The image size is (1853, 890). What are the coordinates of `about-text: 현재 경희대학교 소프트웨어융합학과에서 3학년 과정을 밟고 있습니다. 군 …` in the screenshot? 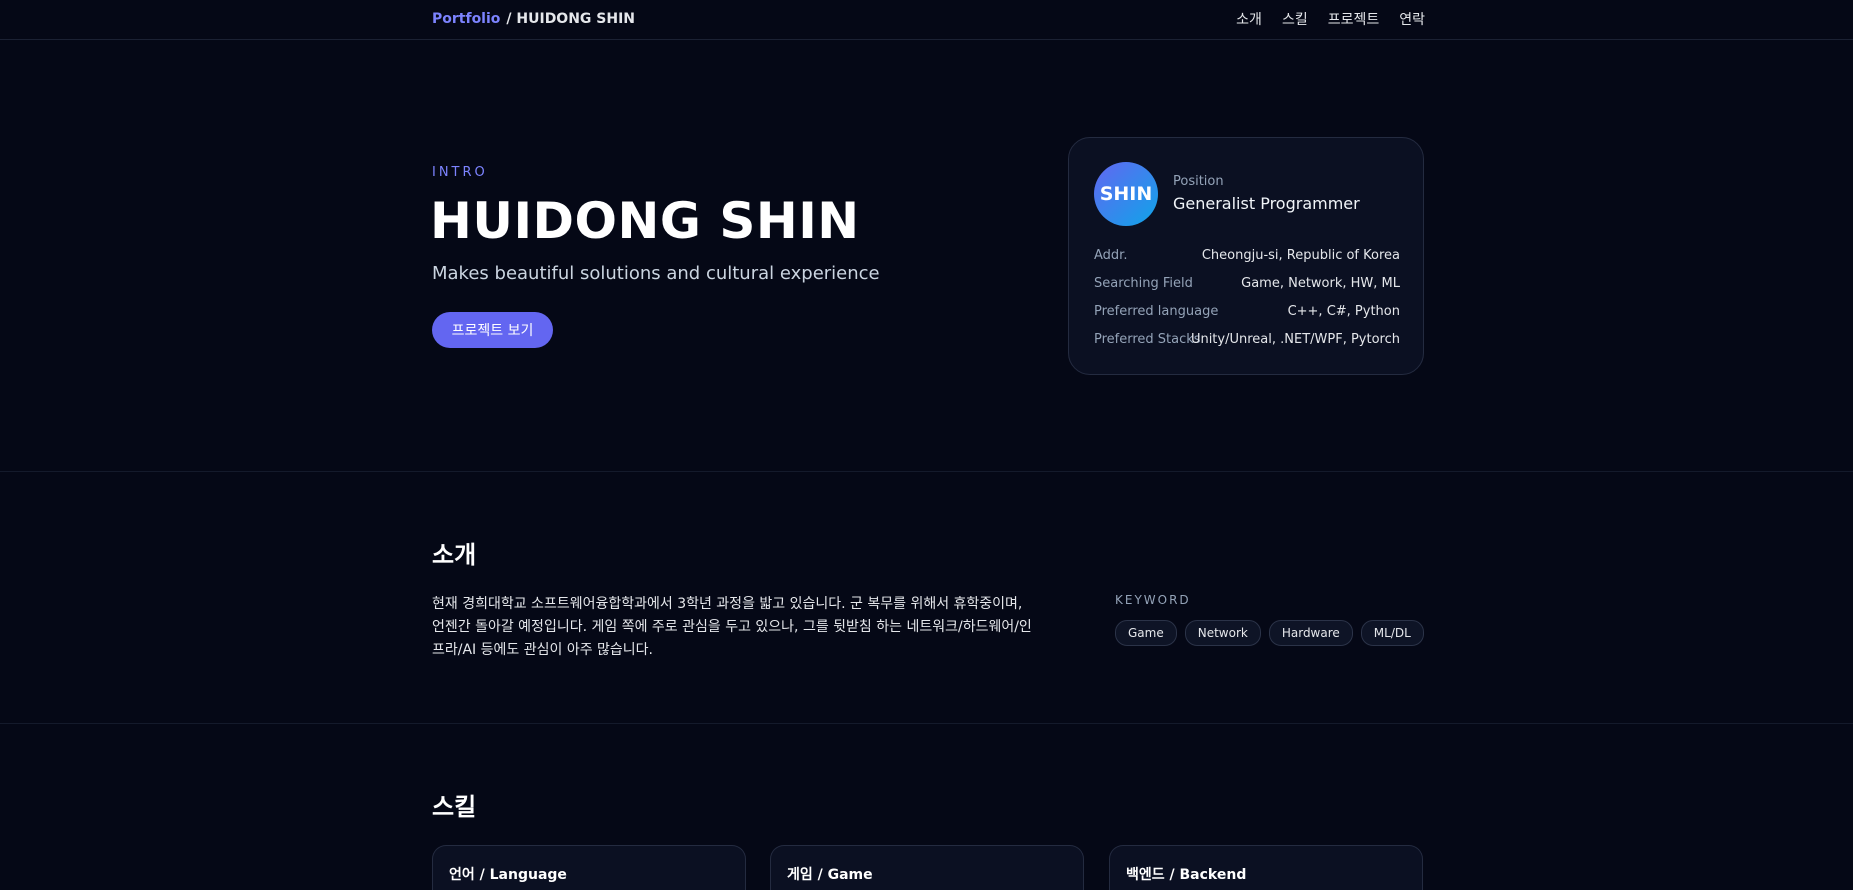 It's located at (762, 627).